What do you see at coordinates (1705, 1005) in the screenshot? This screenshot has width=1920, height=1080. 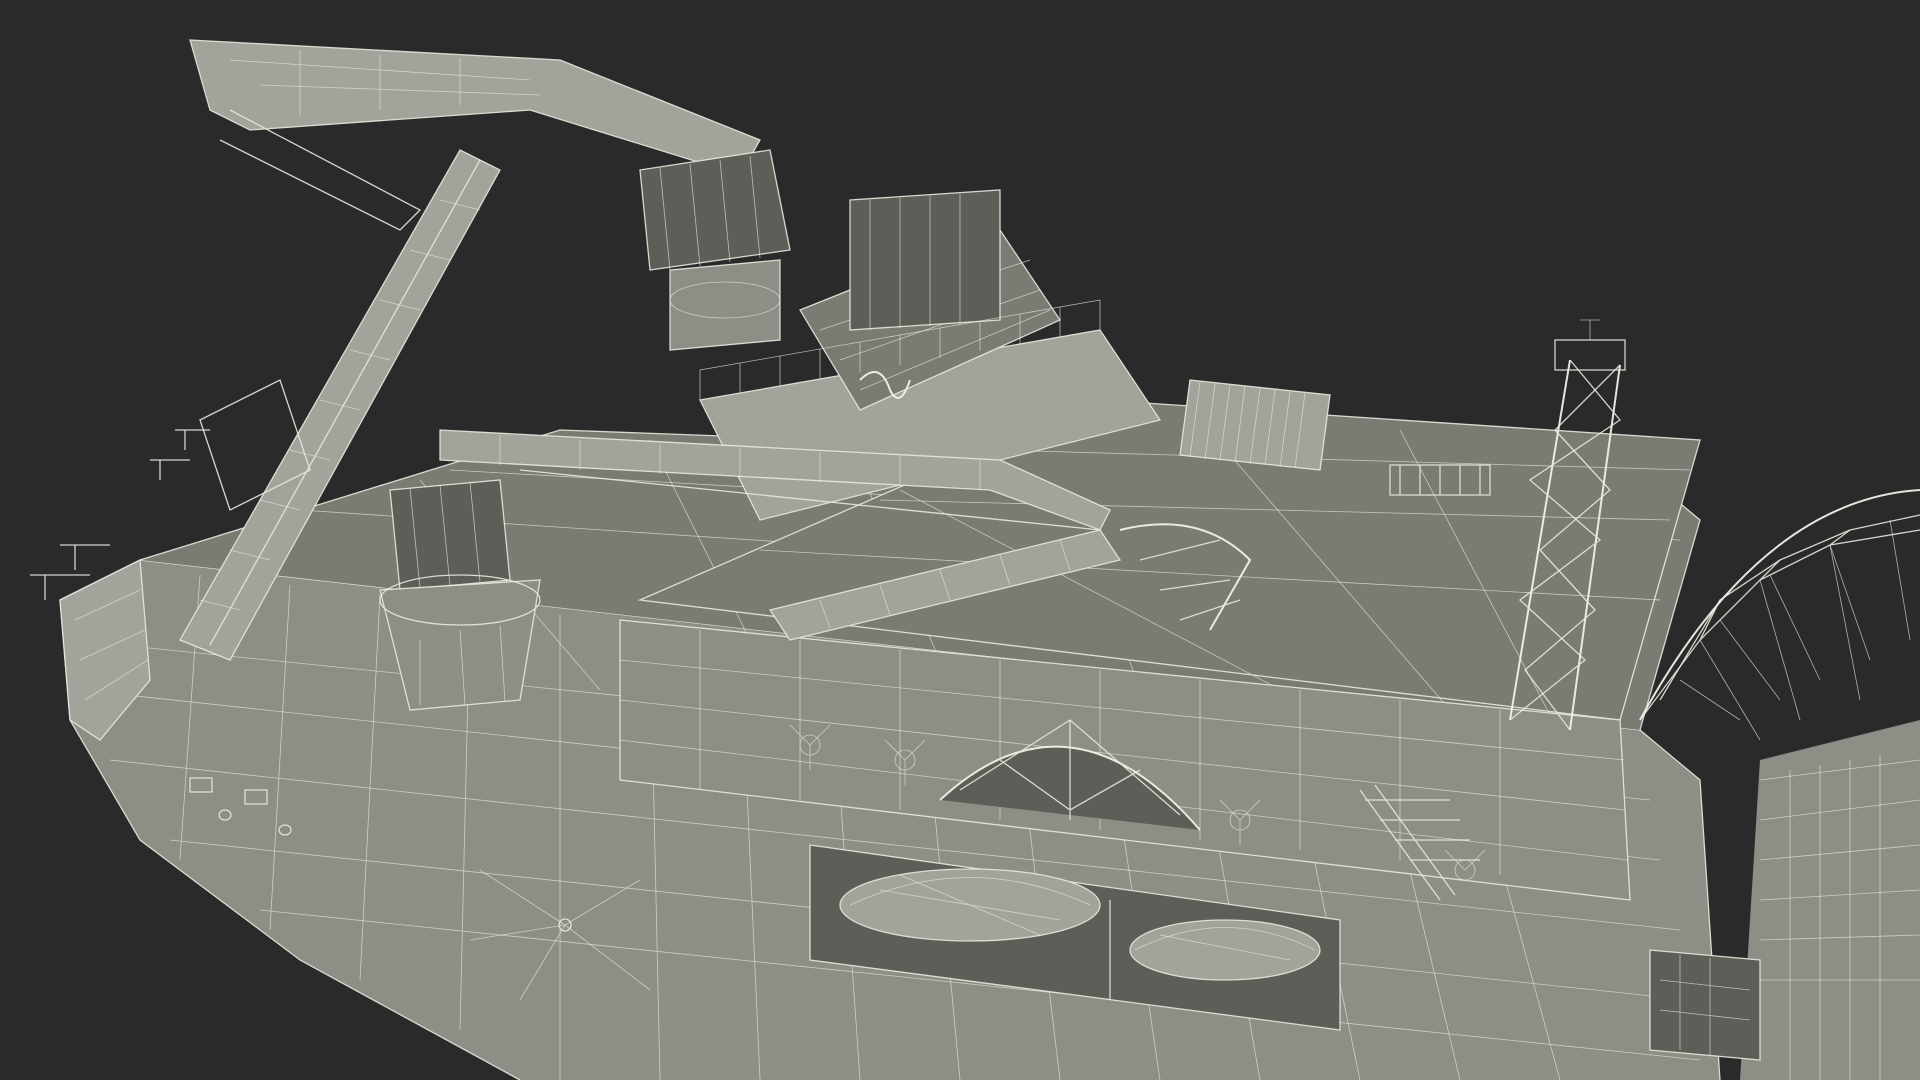 I see `stern-machinery` at bounding box center [1705, 1005].